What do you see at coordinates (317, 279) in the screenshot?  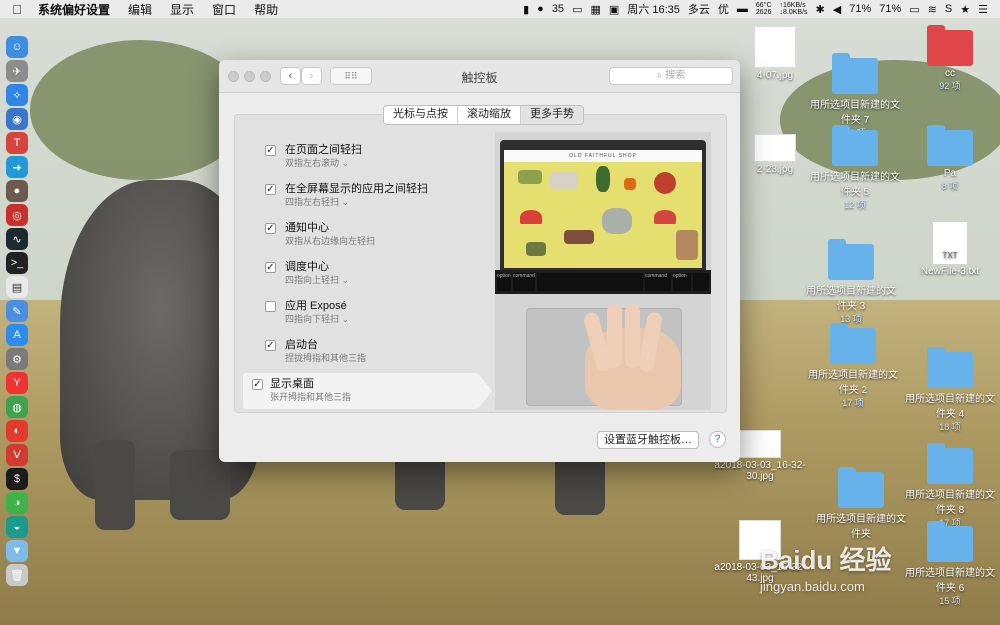 I see `option-gesture-popup: 四指向上轻扫 ⌄` at bounding box center [317, 279].